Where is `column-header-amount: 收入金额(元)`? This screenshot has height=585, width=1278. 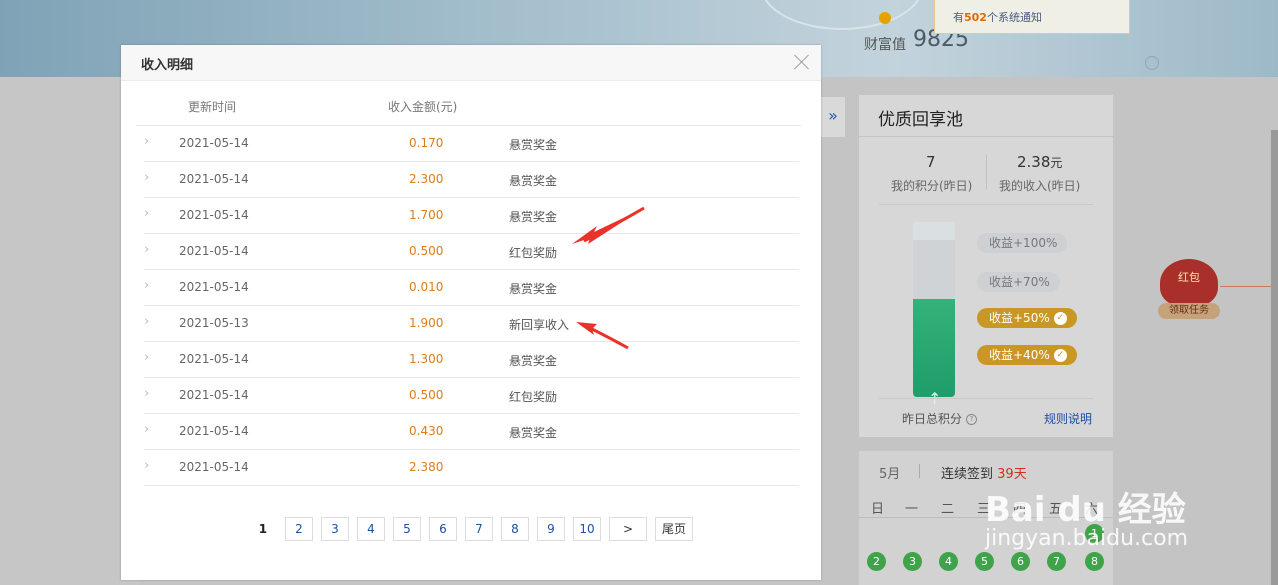
column-header-amount: 收入金额(元) is located at coordinates (423, 107).